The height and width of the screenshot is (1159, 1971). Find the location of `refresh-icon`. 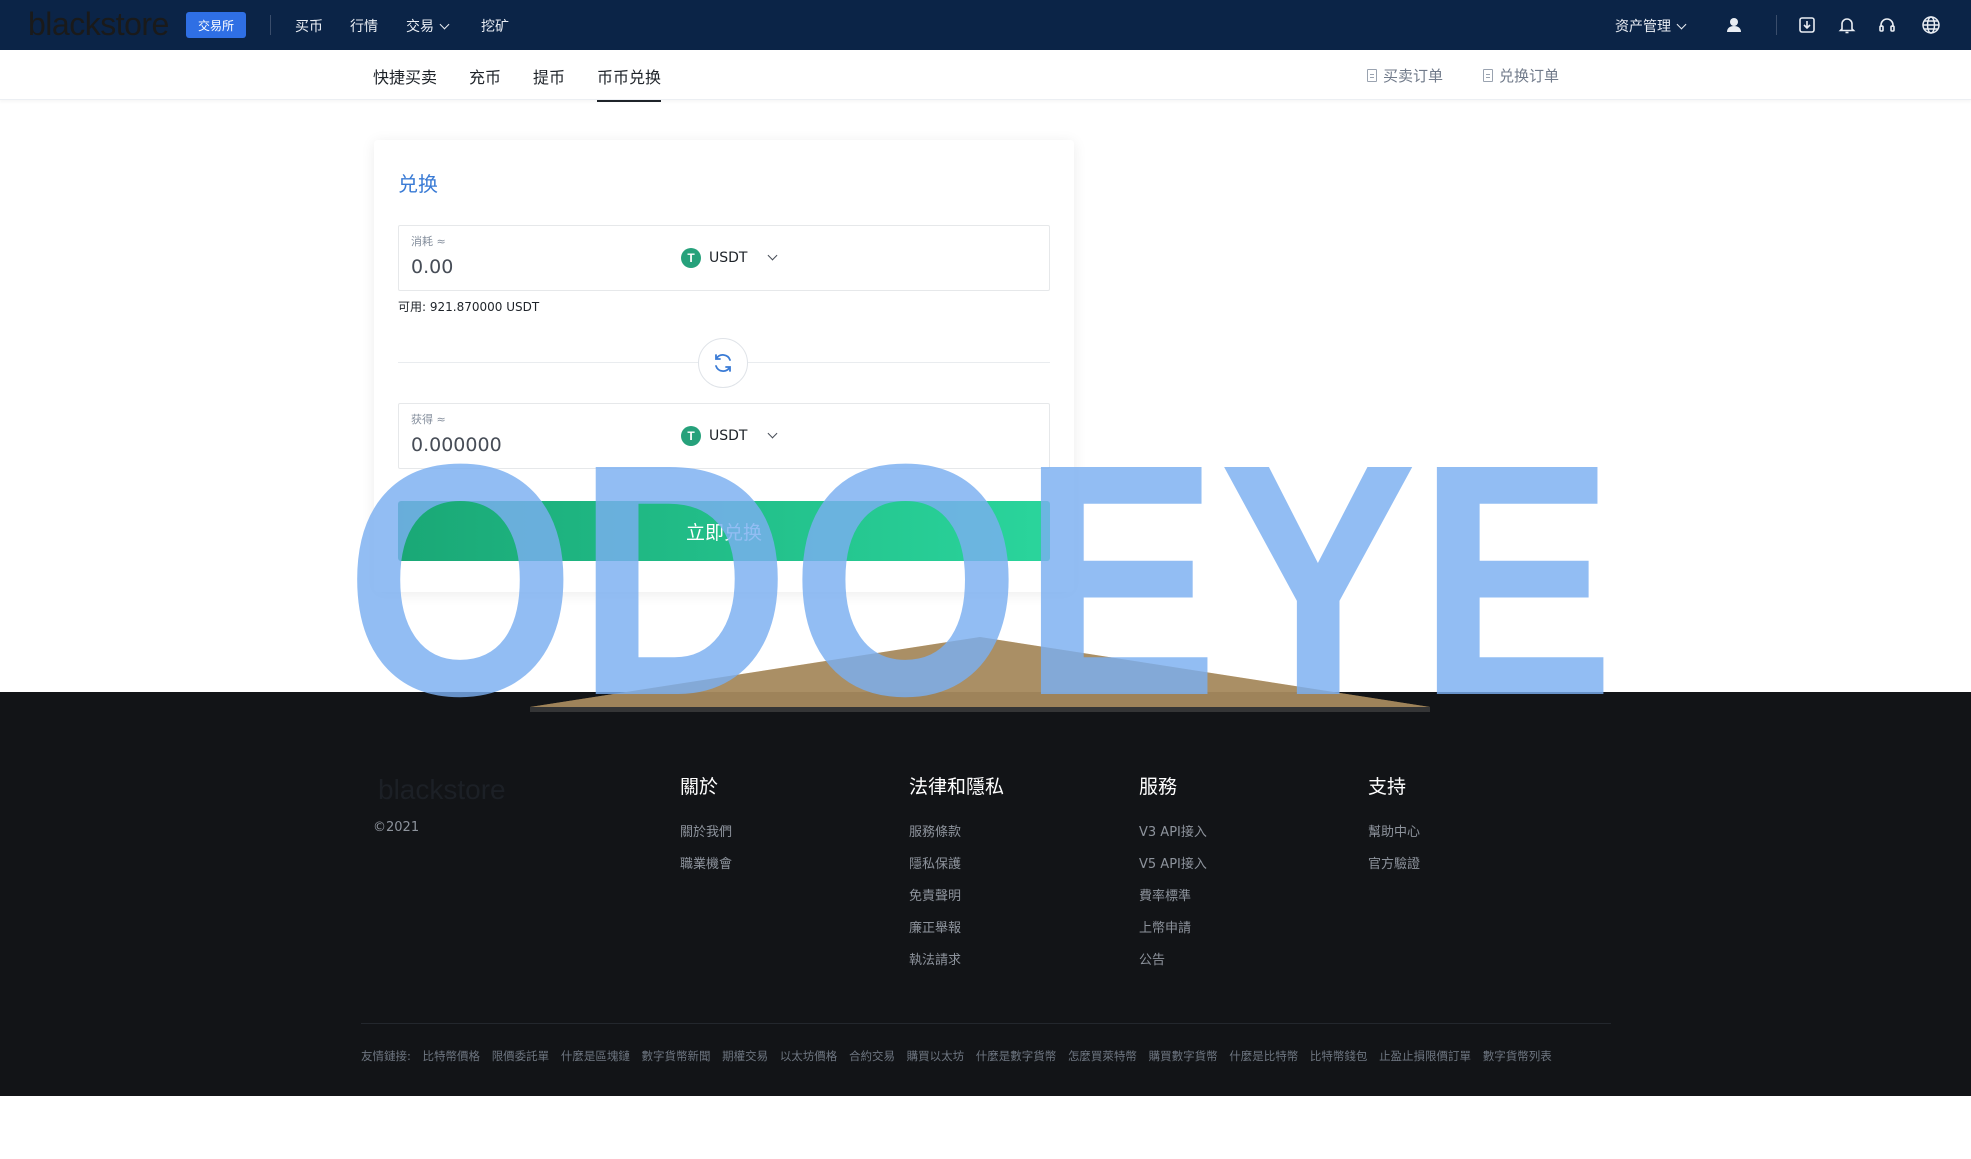

refresh-icon is located at coordinates (723, 363).